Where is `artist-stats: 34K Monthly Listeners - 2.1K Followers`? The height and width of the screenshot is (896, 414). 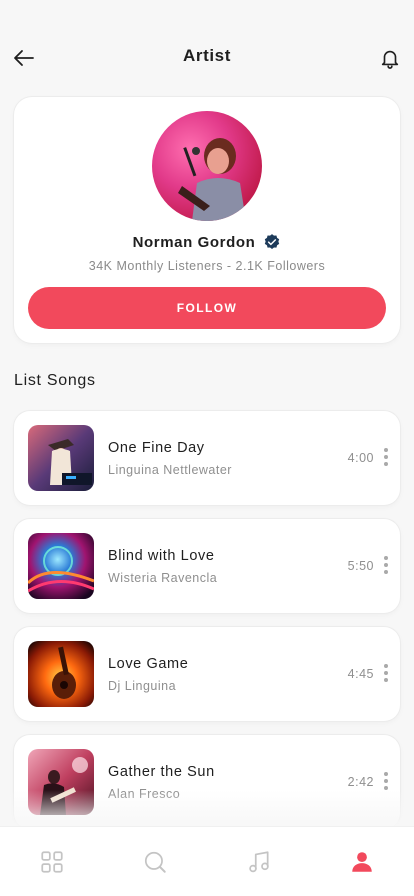
artist-stats: 34K Monthly Listeners - 2.1K Followers is located at coordinates (207, 266).